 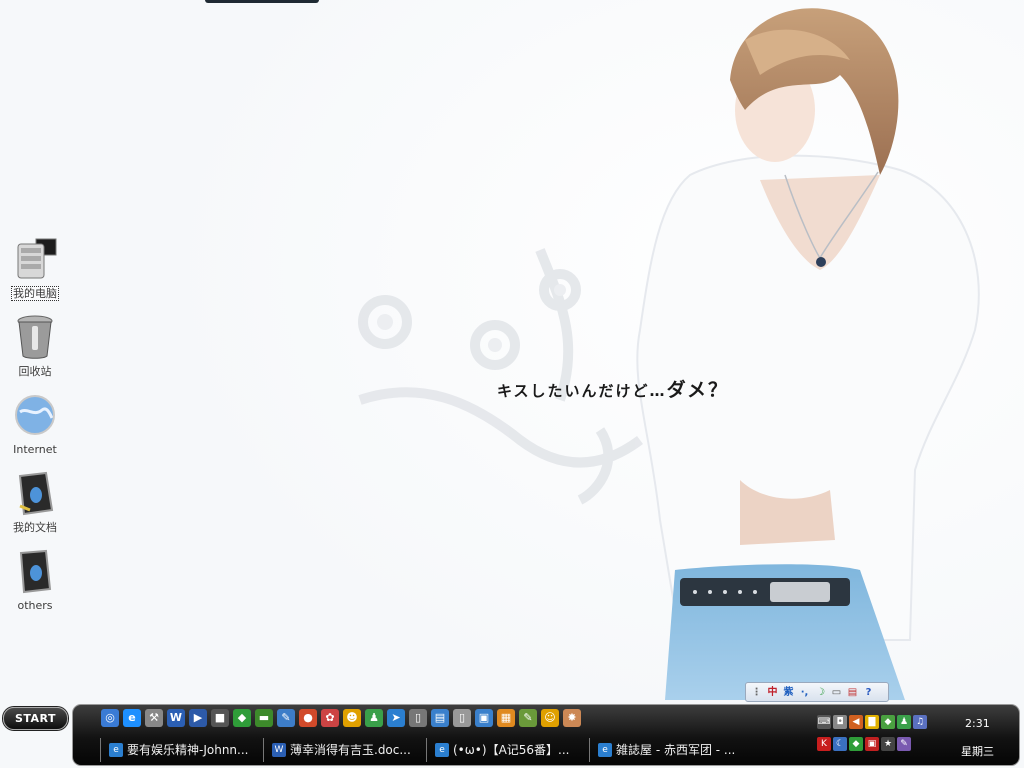 I want to click on clock: 2:31, so click(x=977, y=723).